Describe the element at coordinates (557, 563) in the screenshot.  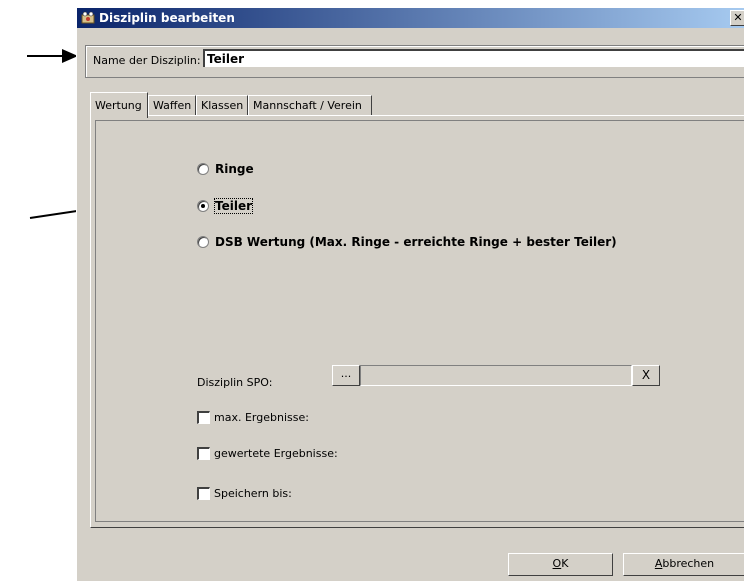
I see `ok-mnemonic: O` at that location.